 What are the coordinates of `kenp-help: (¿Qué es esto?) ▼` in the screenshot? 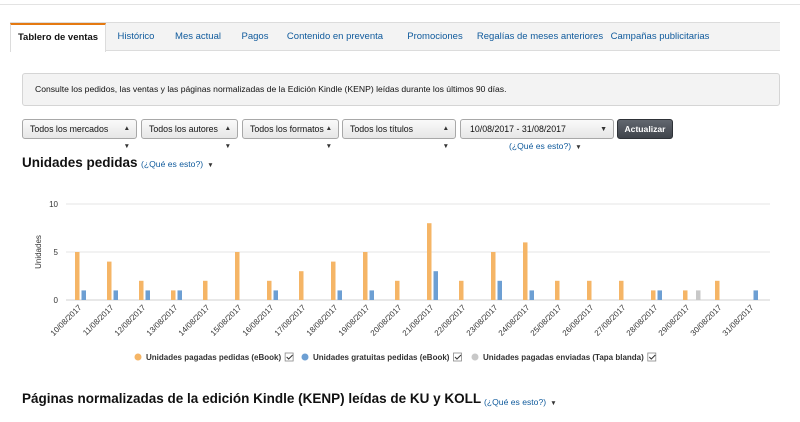 It's located at (520, 402).